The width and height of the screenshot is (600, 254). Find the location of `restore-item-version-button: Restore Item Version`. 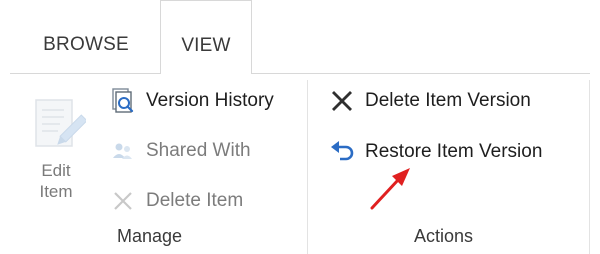

restore-item-version-button: Restore Item Version is located at coordinates (435, 152).